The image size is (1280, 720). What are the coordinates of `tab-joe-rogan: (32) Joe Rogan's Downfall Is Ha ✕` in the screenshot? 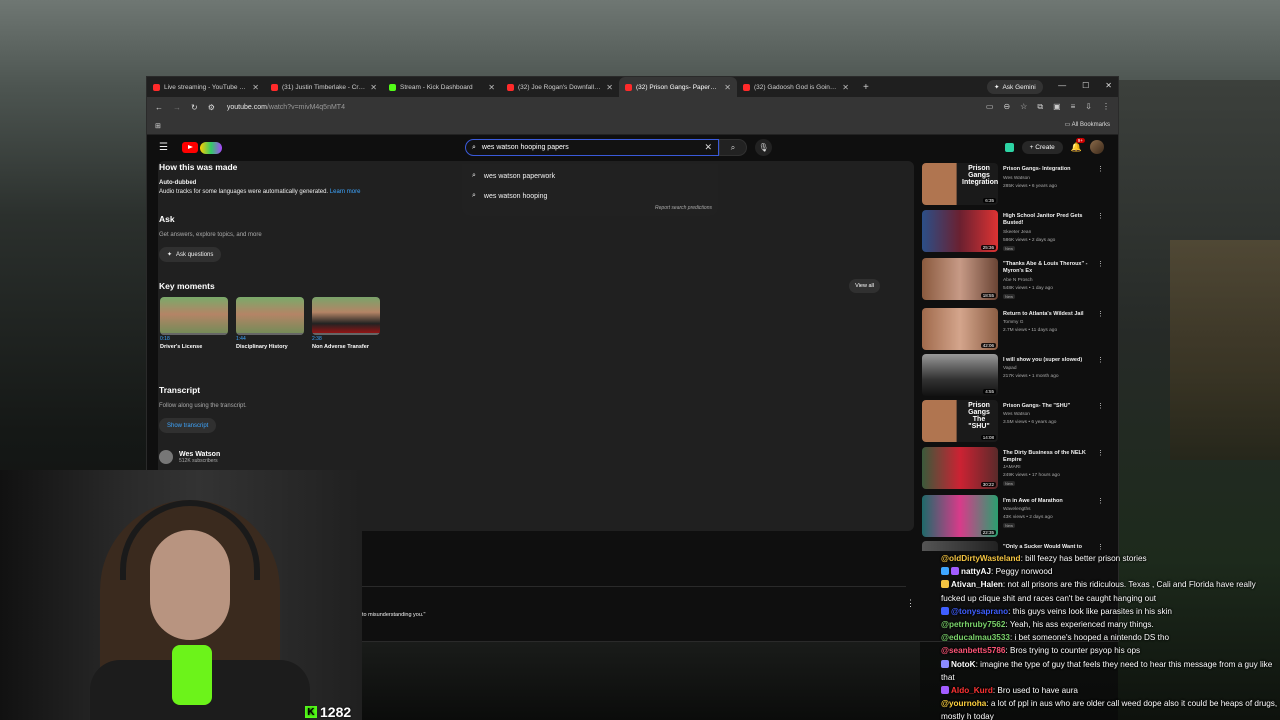 It's located at (560, 87).